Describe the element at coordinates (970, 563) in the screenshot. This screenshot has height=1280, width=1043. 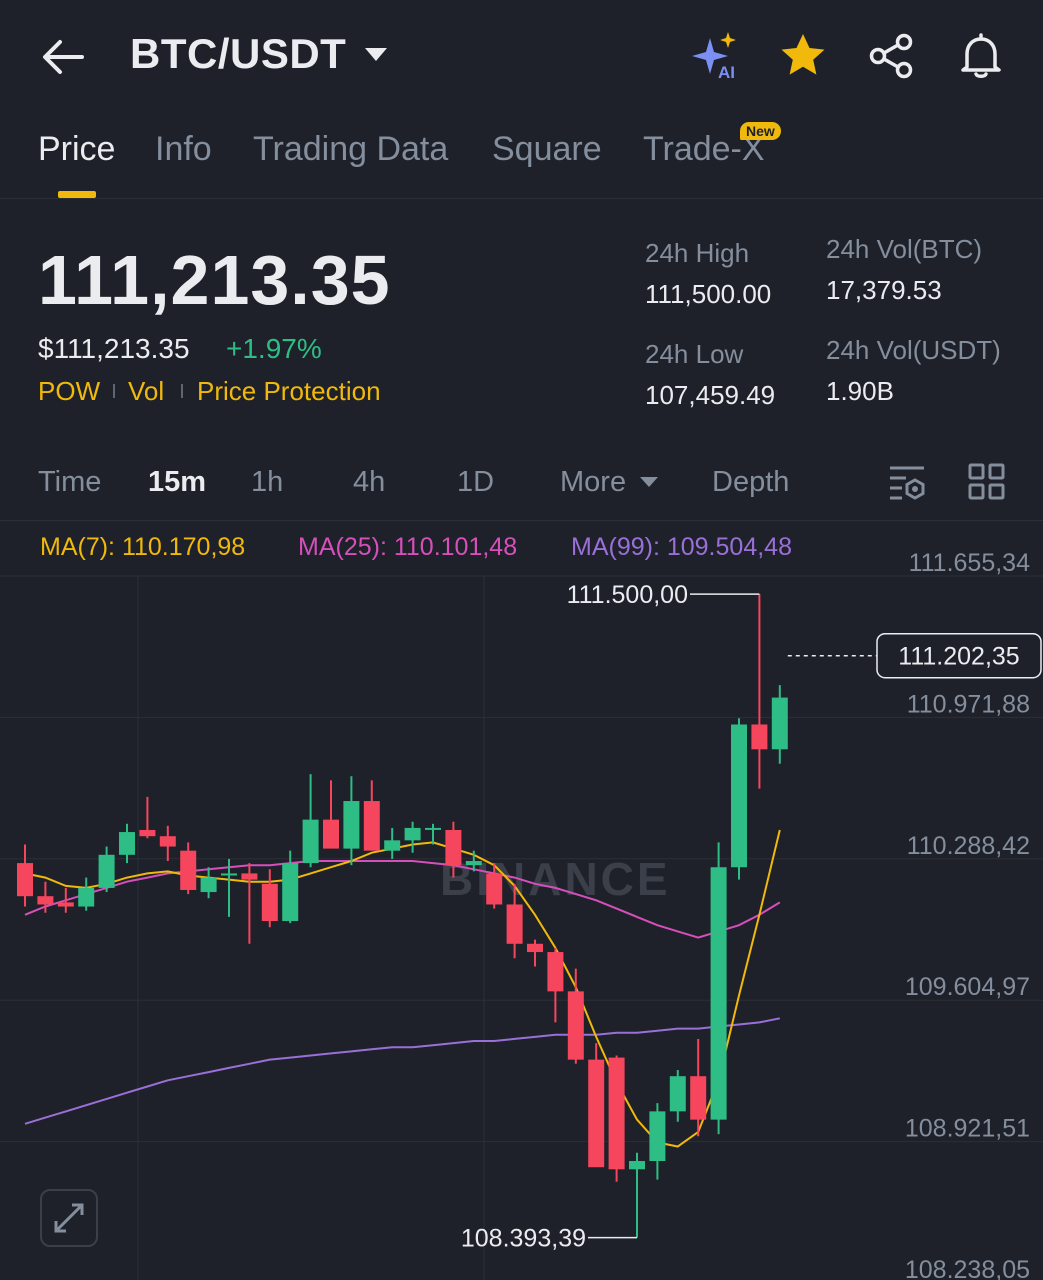
I see `y-axis-tick-label: 111.655,34` at that location.